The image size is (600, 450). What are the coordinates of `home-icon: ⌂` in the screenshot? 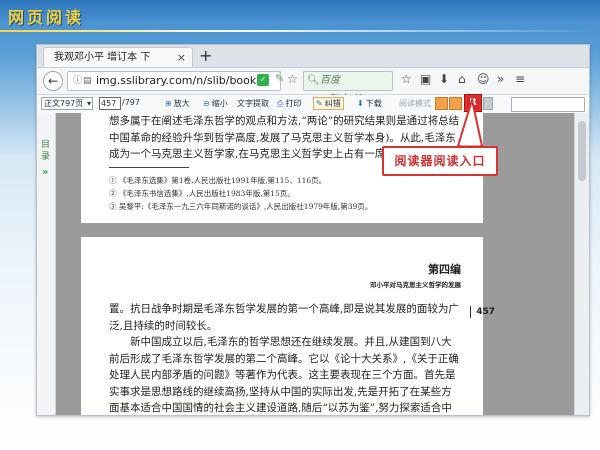 It's located at (462, 79).